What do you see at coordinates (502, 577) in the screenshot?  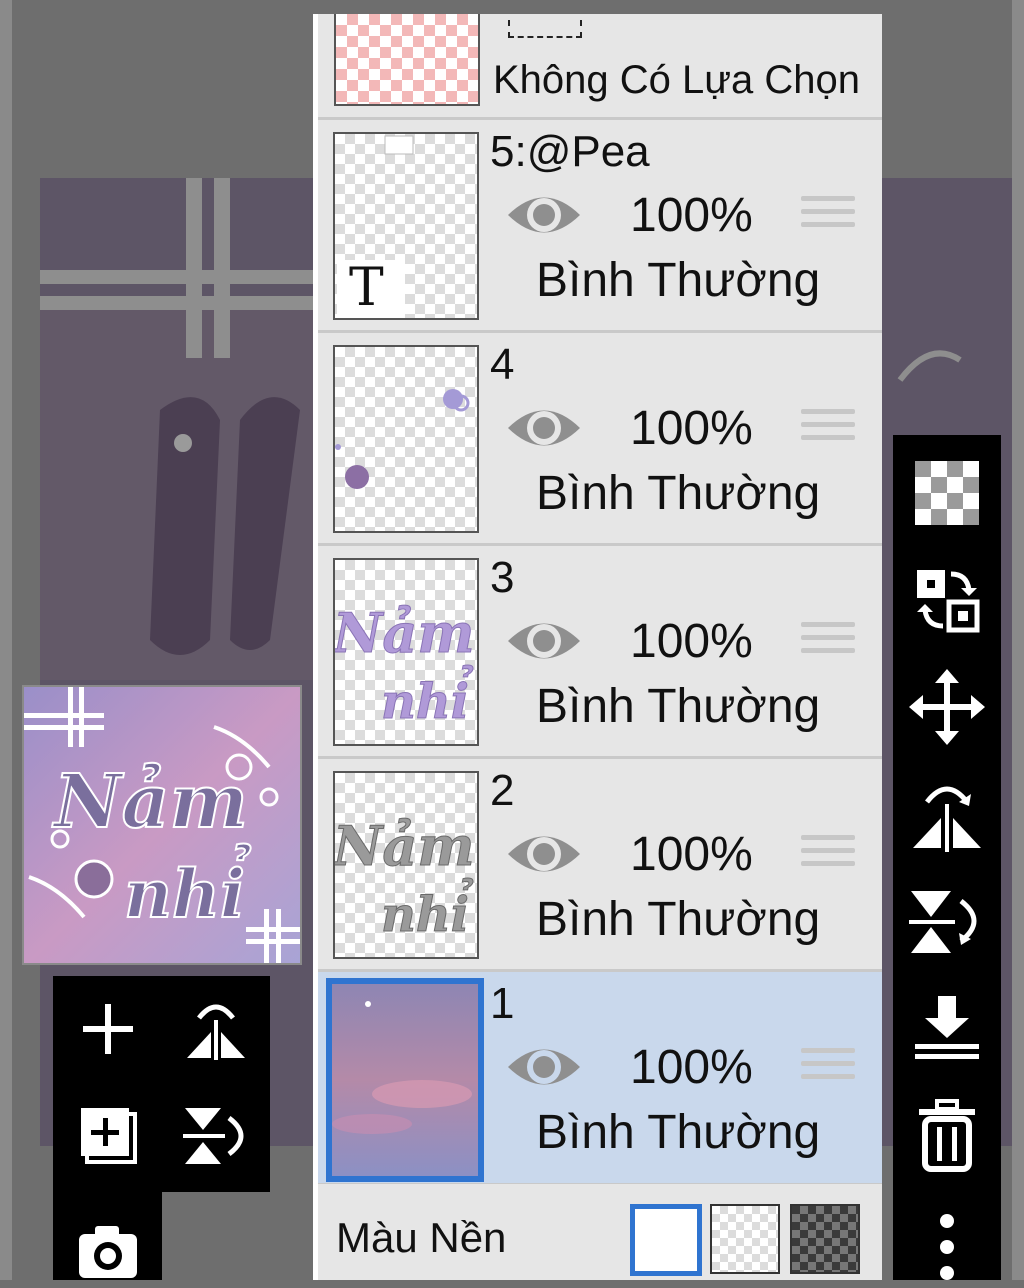 I see `layer-name: 3` at bounding box center [502, 577].